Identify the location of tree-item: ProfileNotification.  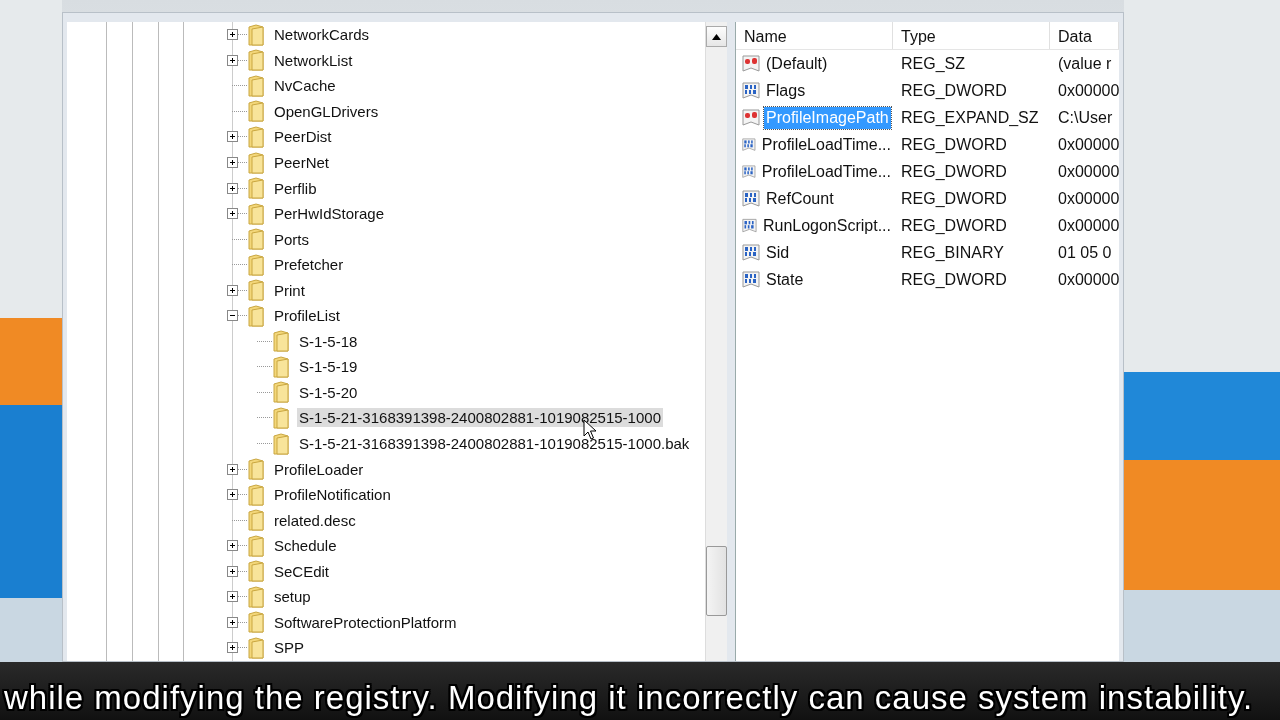
(332, 495).